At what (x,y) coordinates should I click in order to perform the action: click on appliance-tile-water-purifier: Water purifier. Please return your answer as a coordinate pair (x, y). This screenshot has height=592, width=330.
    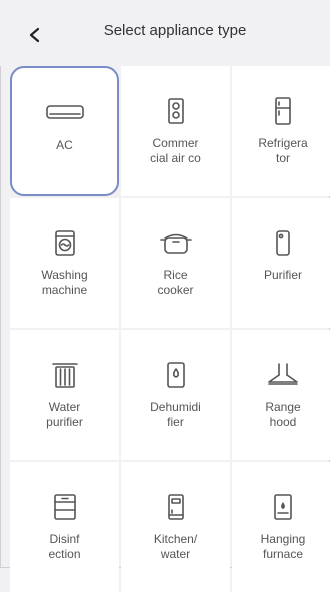
    Looking at the image, I should click on (64, 395).